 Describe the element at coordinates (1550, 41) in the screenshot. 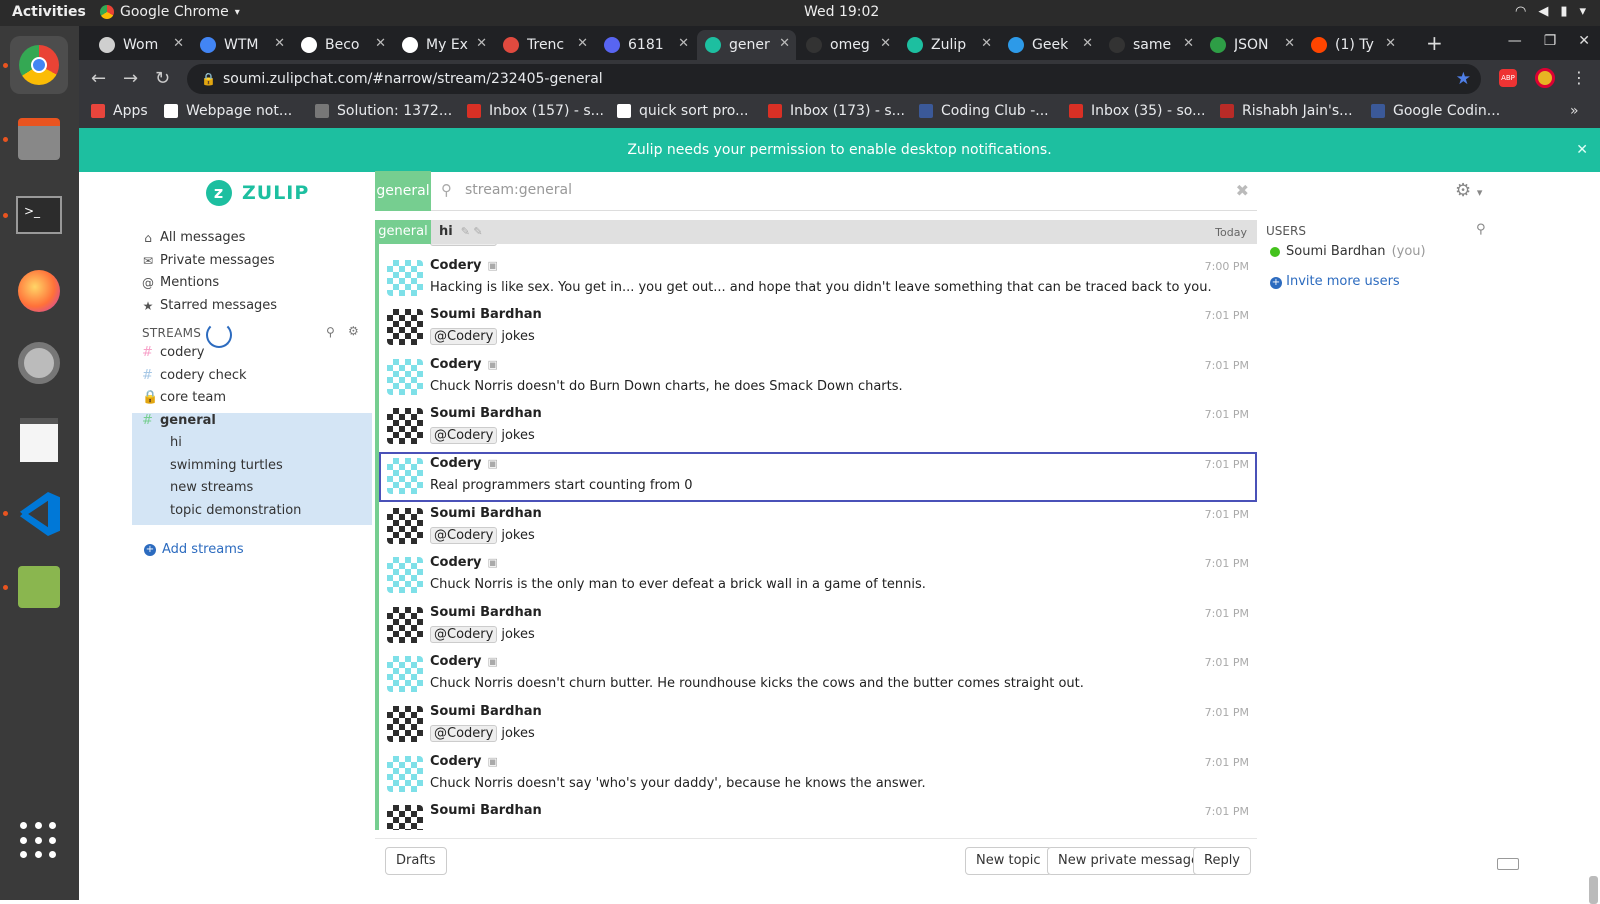

I see `maximize-icon: ❐` at that location.